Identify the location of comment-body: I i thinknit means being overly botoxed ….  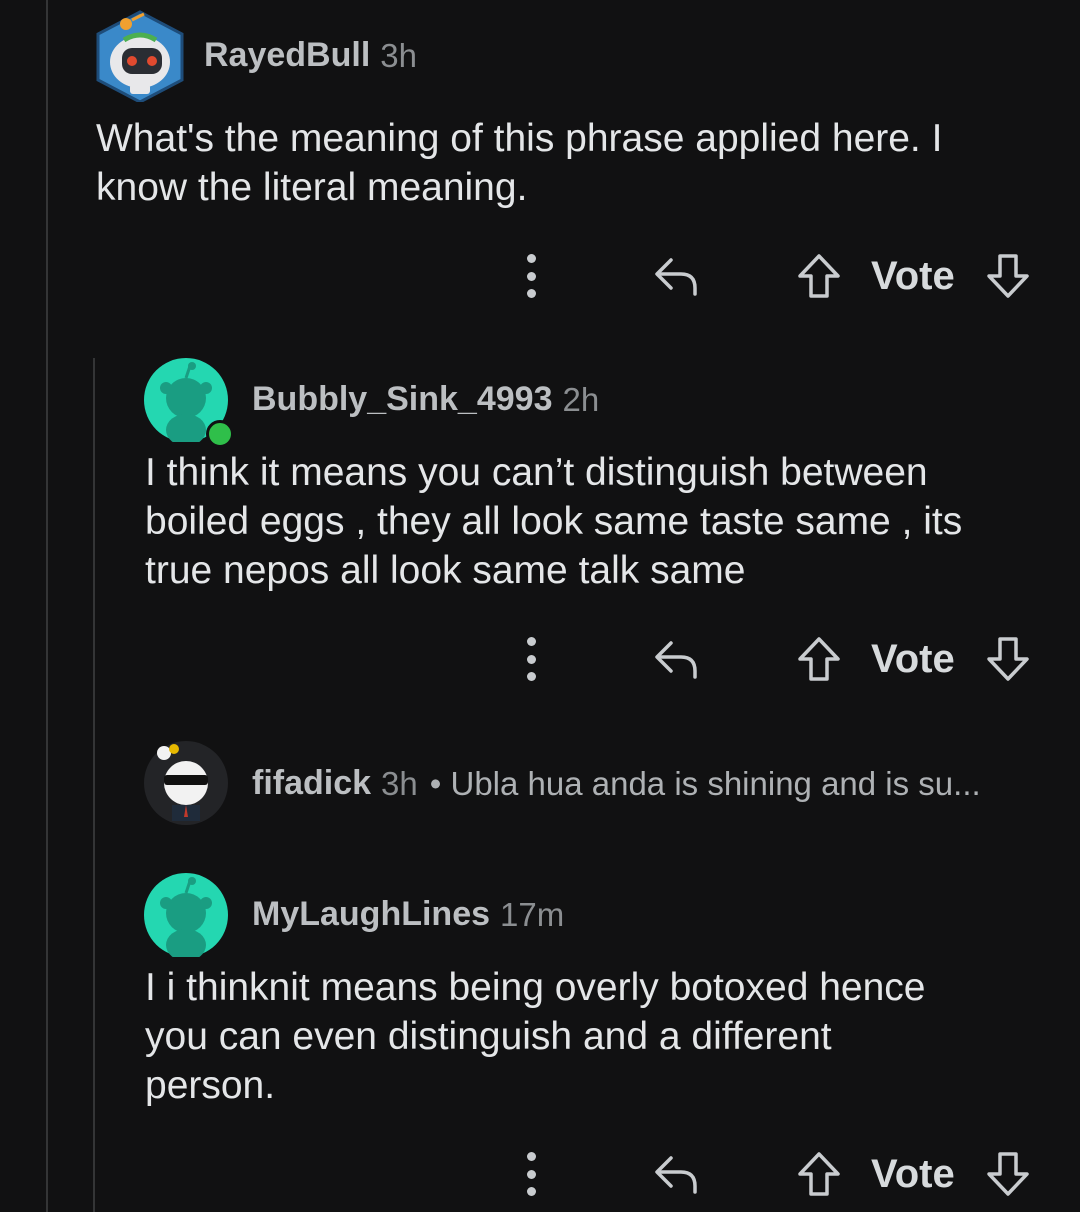
(535, 1036).